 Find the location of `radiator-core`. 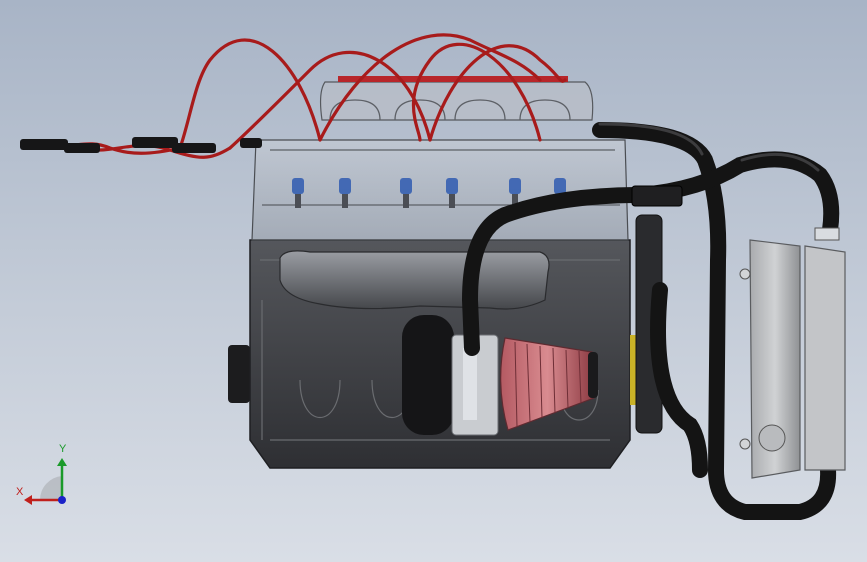

radiator-core is located at coordinates (825, 358).